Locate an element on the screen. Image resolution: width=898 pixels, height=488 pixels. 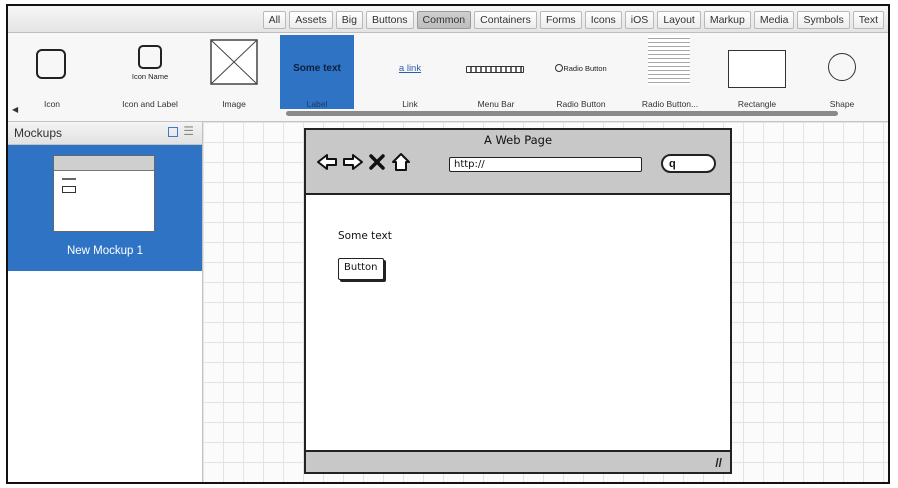
panel-header: Mockups ☰ is located at coordinates (105, 133).